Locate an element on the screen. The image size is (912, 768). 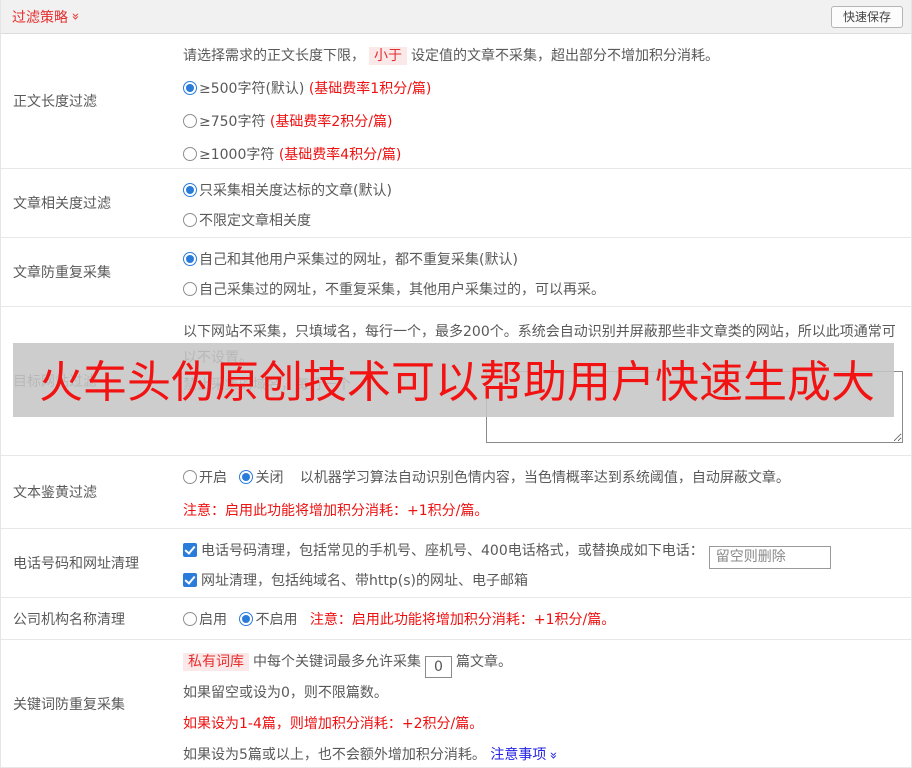
row-label-content-length: 正文长度过滤 is located at coordinates (55, 102).